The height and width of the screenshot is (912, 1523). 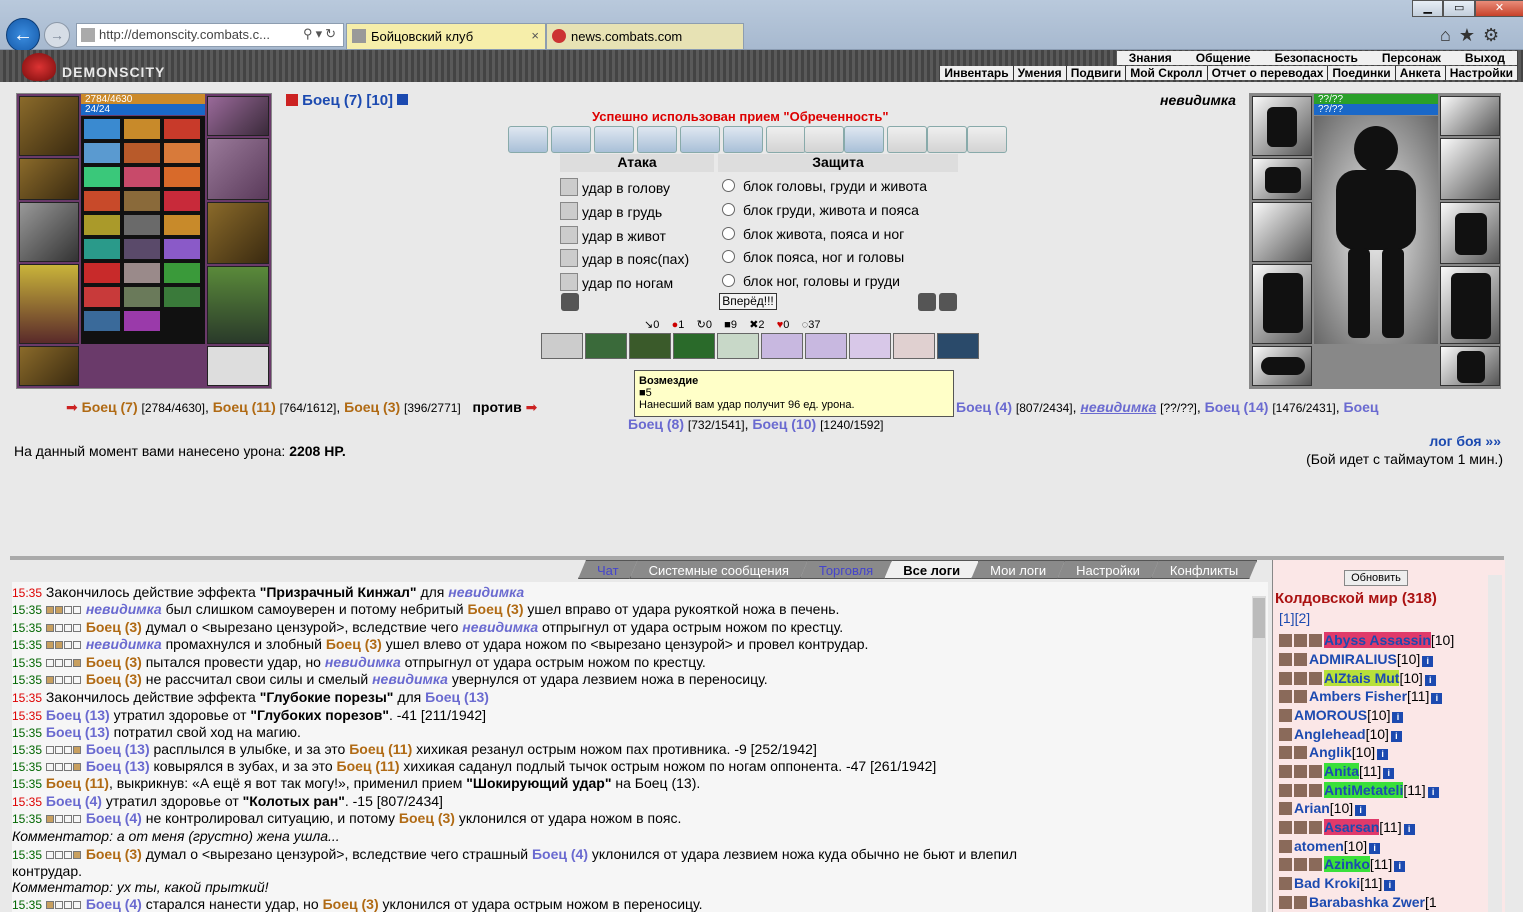 I want to click on refresh-icon, so click(x=927, y=302).